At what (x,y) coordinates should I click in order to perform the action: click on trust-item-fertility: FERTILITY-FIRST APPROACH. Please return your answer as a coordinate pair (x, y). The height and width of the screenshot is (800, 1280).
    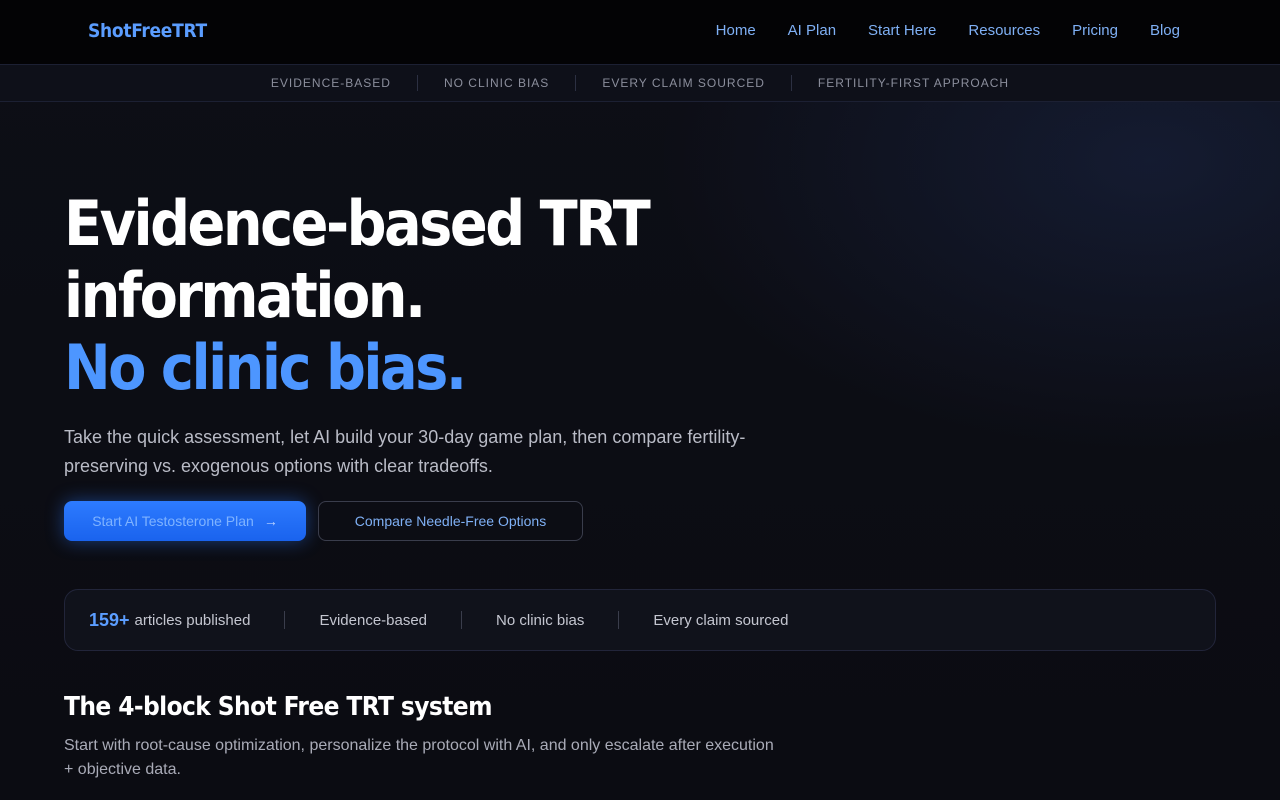
    Looking at the image, I should click on (913, 83).